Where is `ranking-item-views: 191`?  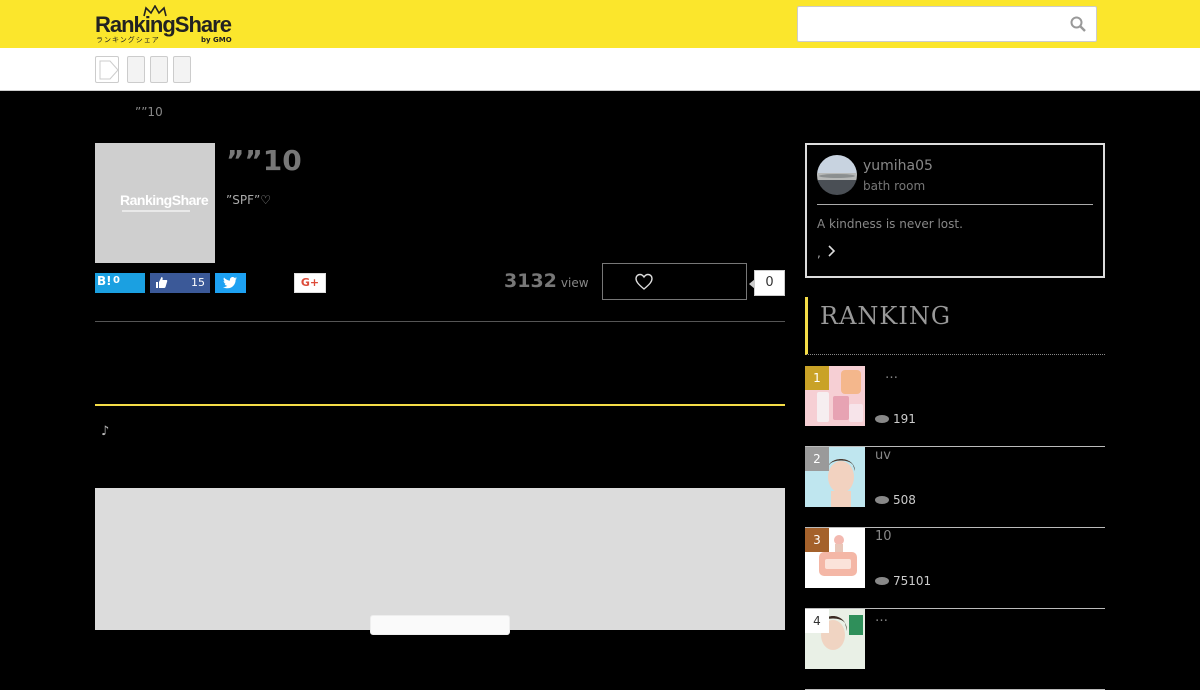
ranking-item-views: 191 is located at coordinates (895, 419).